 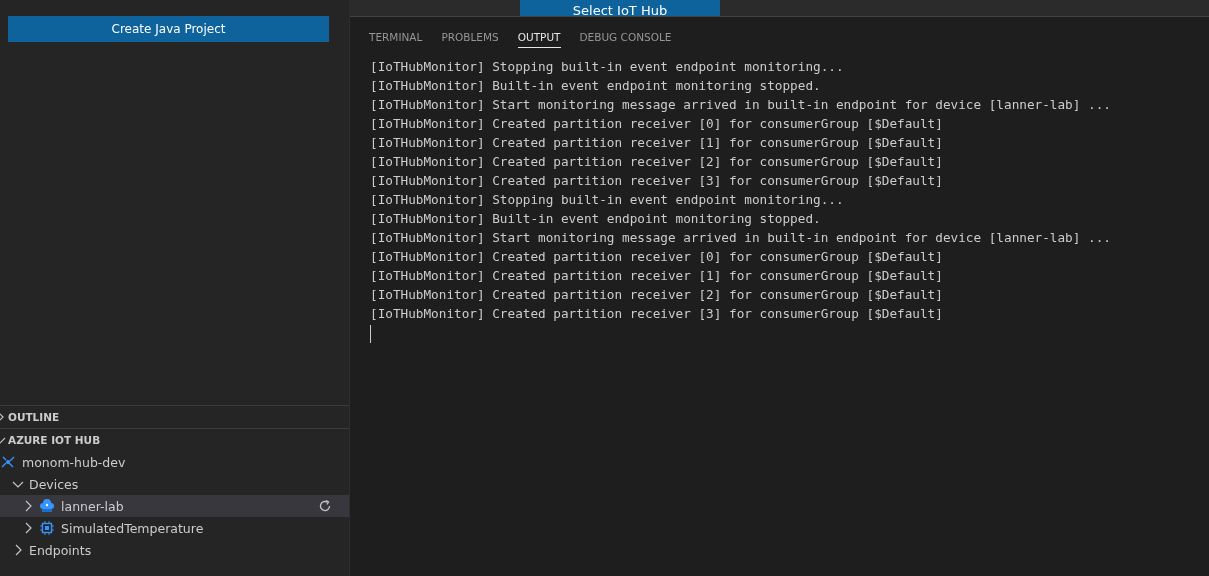 What do you see at coordinates (174, 439) in the screenshot?
I see `section-header: AZURE IOT HUB` at bounding box center [174, 439].